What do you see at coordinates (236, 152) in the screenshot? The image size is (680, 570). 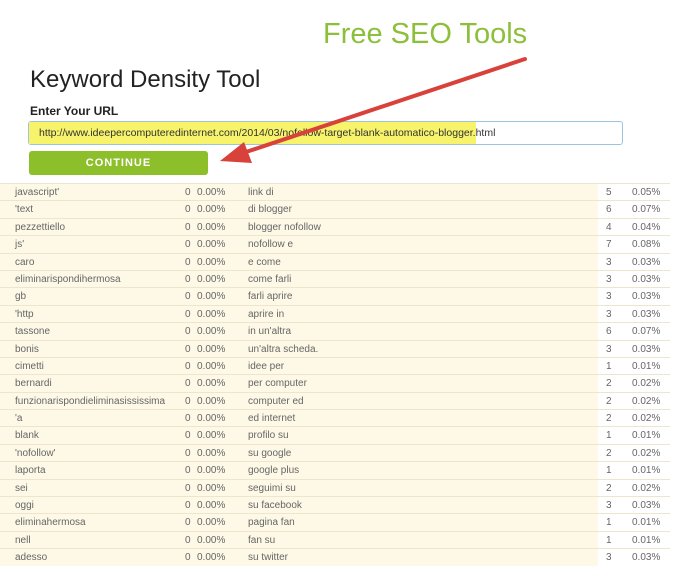 I see `arrow-head` at bounding box center [236, 152].